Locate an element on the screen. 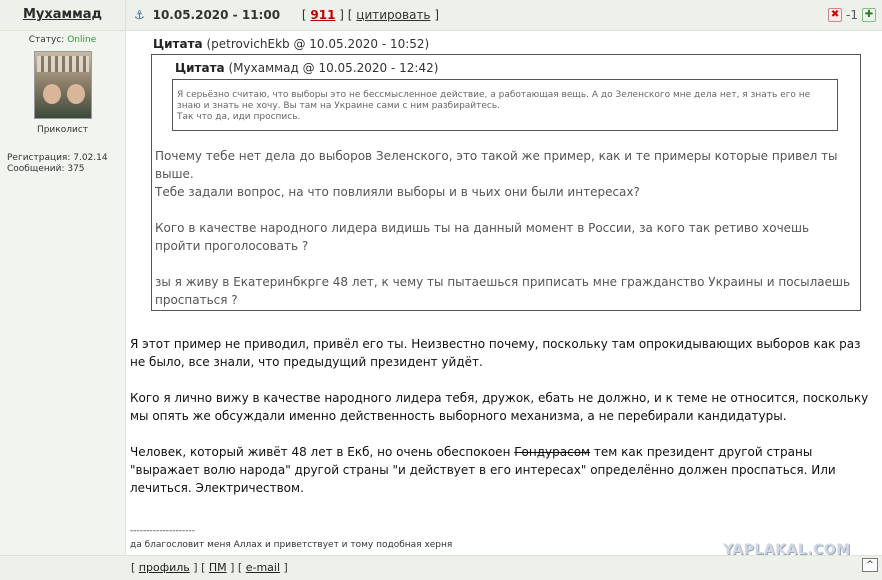 The height and width of the screenshot is (580, 882). quote-meta: (petrovichEkb @ 10.05.2020 - 10:52) is located at coordinates (318, 44).